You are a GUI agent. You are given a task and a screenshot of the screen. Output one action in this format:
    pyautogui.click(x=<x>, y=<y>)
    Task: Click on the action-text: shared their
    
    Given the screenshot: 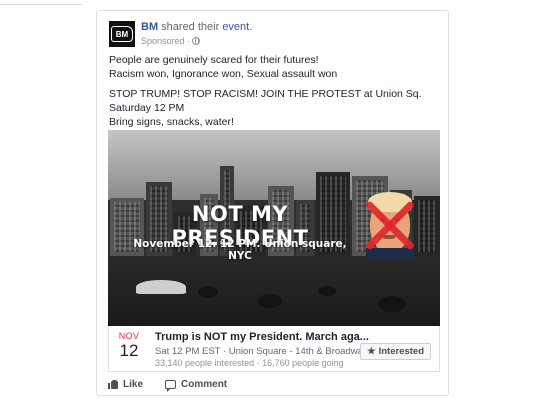 What is the action you would take?
    pyautogui.click(x=190, y=27)
    